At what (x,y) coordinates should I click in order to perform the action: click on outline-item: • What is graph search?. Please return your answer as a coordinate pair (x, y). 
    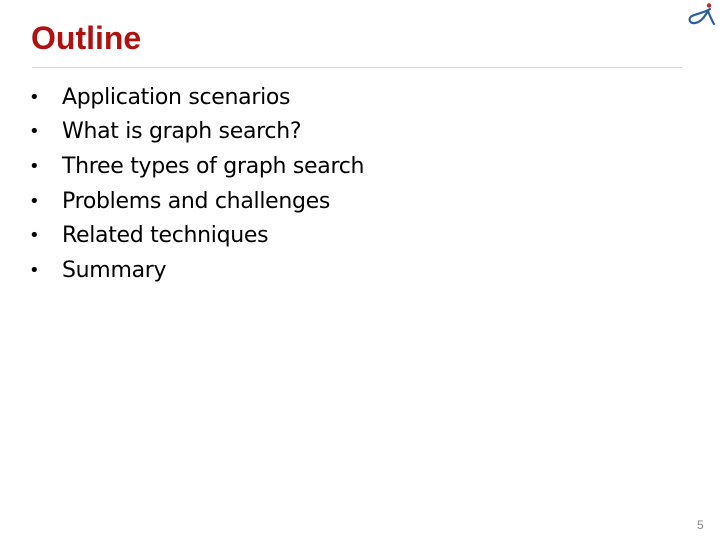
    Looking at the image, I should click on (196, 132).